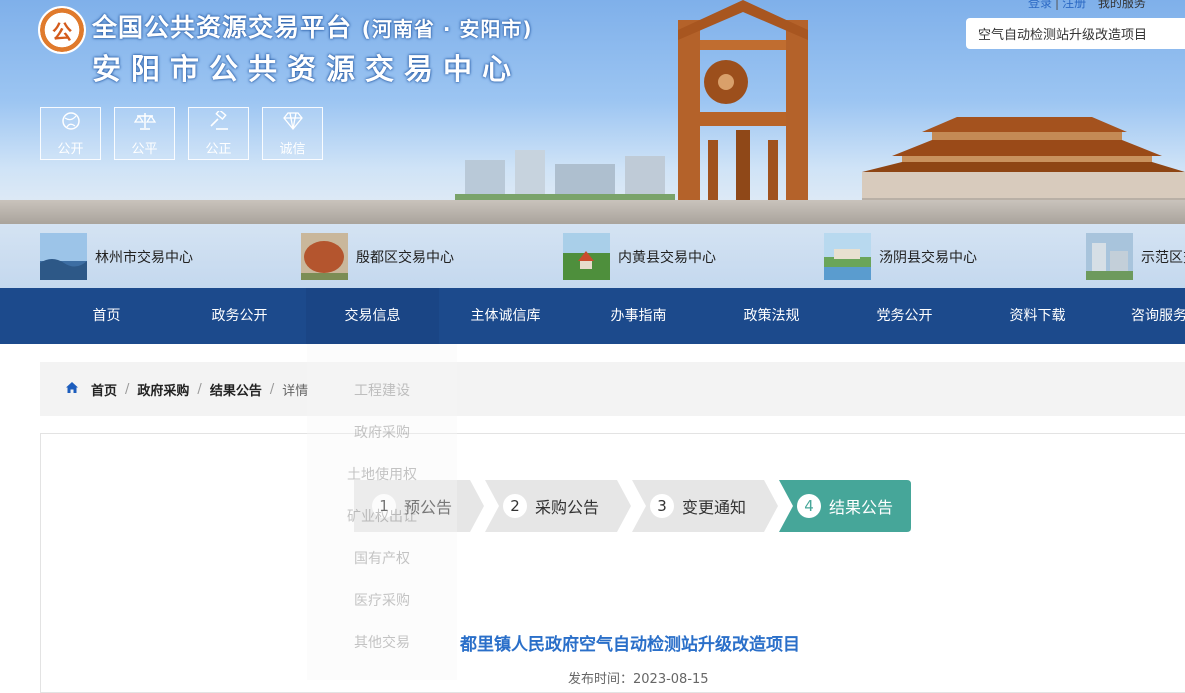 This screenshot has width=1185, height=693. I want to click on nav-consulting: 咨询服务, so click(1144, 316).